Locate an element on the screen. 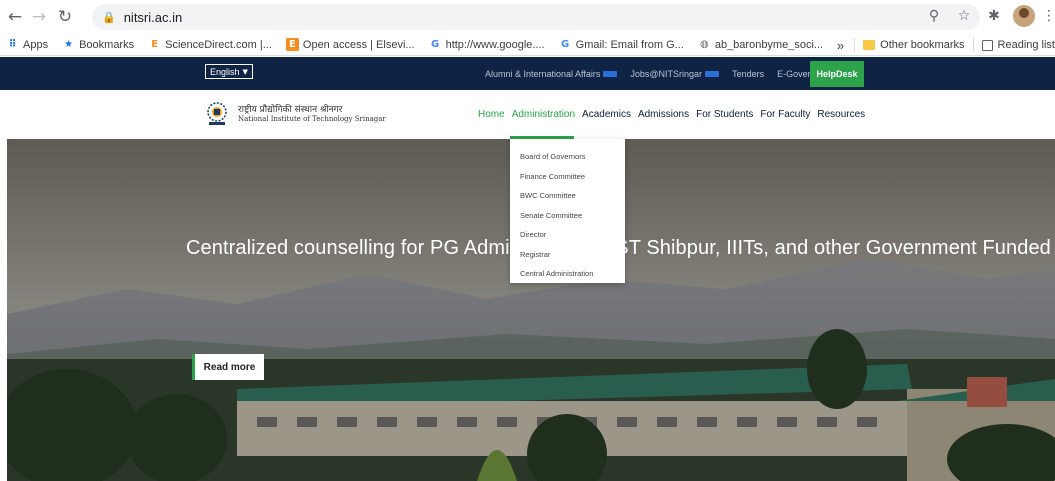 This screenshot has width=1055, height=481. nav-for-students: For Students is located at coordinates (724, 114).